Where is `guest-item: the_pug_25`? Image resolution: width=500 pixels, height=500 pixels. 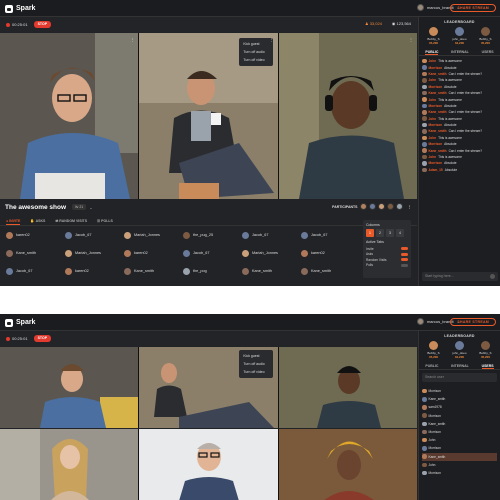 guest-item: the_pug_25 is located at coordinates (212, 235).